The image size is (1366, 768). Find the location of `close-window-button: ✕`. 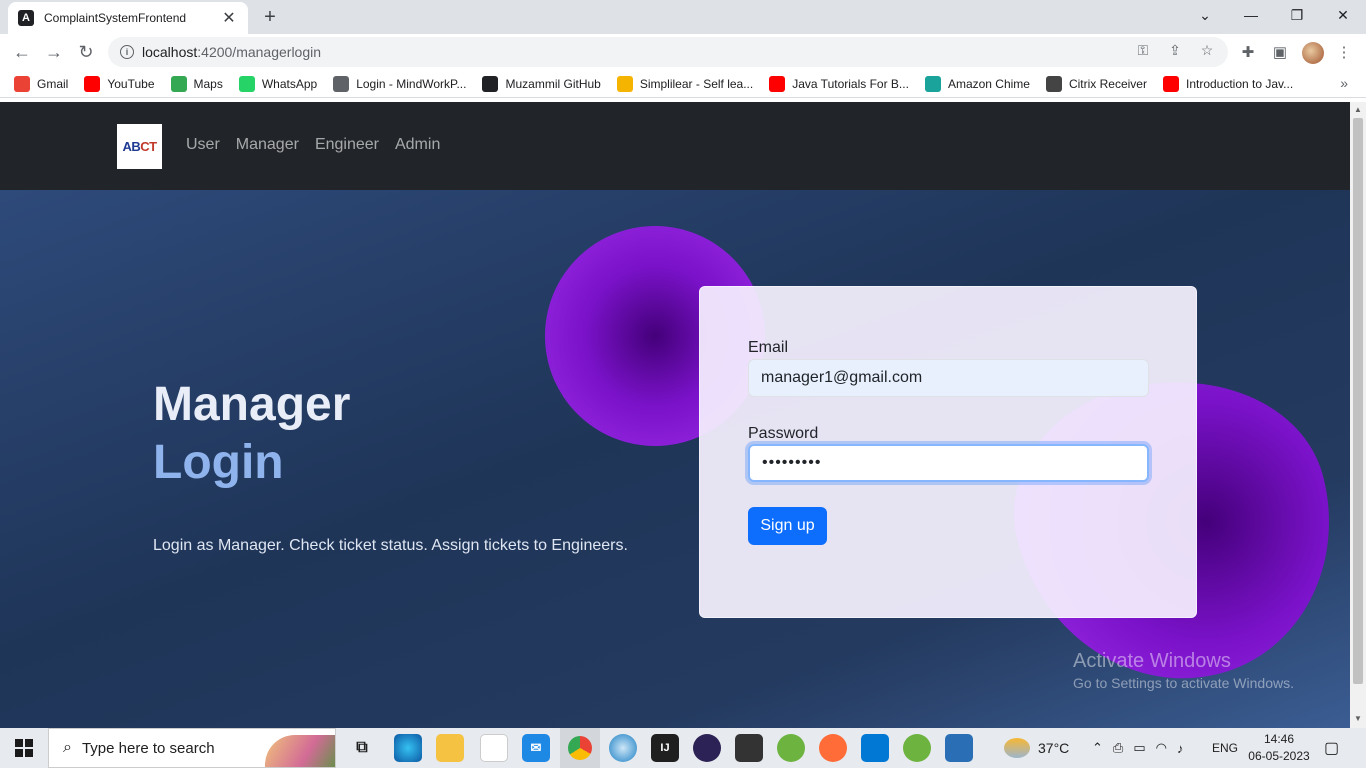

close-window-button: ✕ is located at coordinates (1343, 15).